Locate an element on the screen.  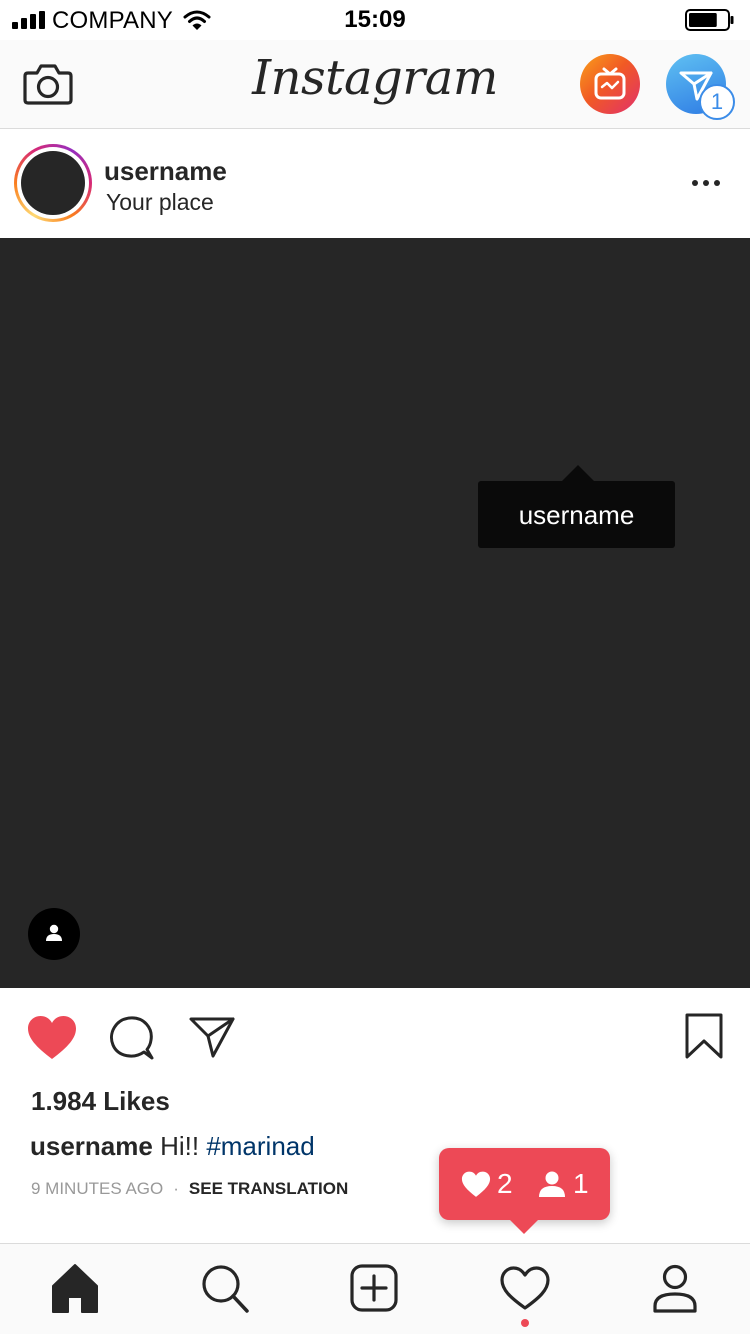
igtv-button is located at coordinates (610, 84).